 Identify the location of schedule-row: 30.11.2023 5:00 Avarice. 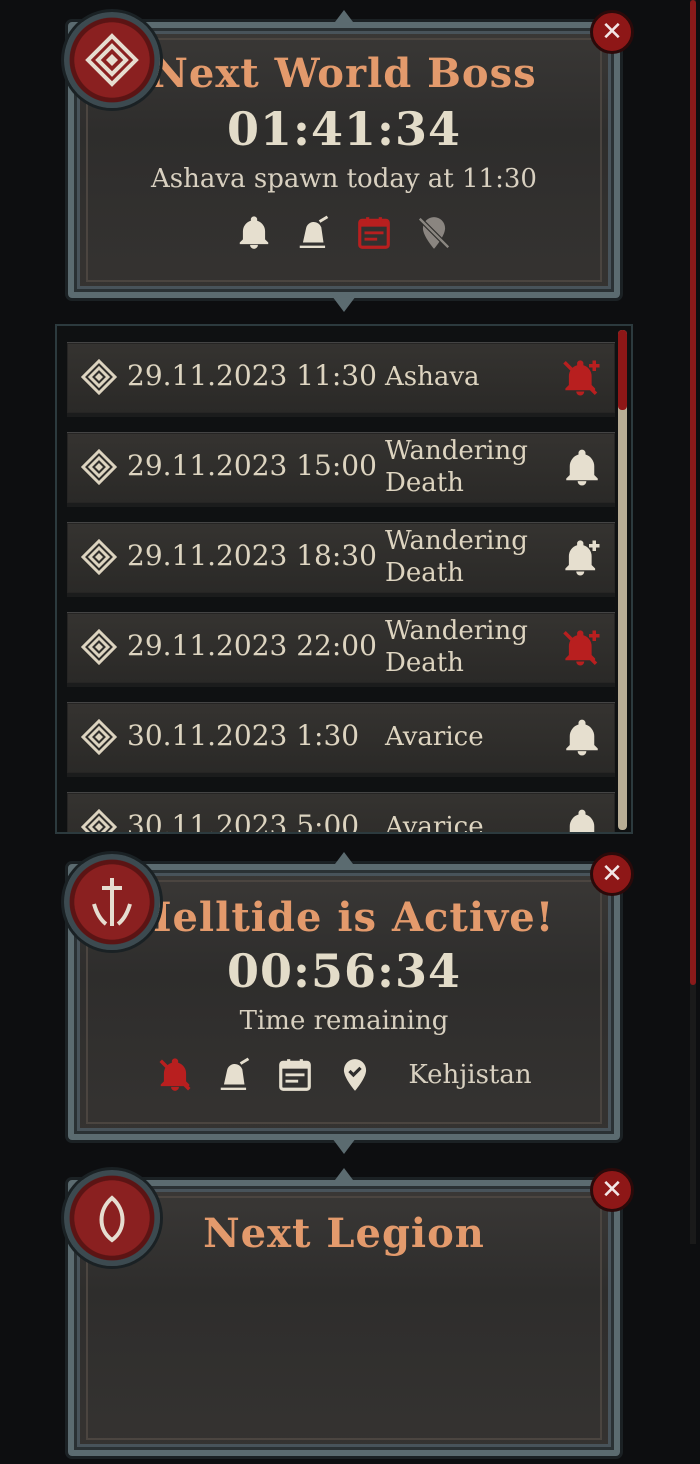
(341, 813).